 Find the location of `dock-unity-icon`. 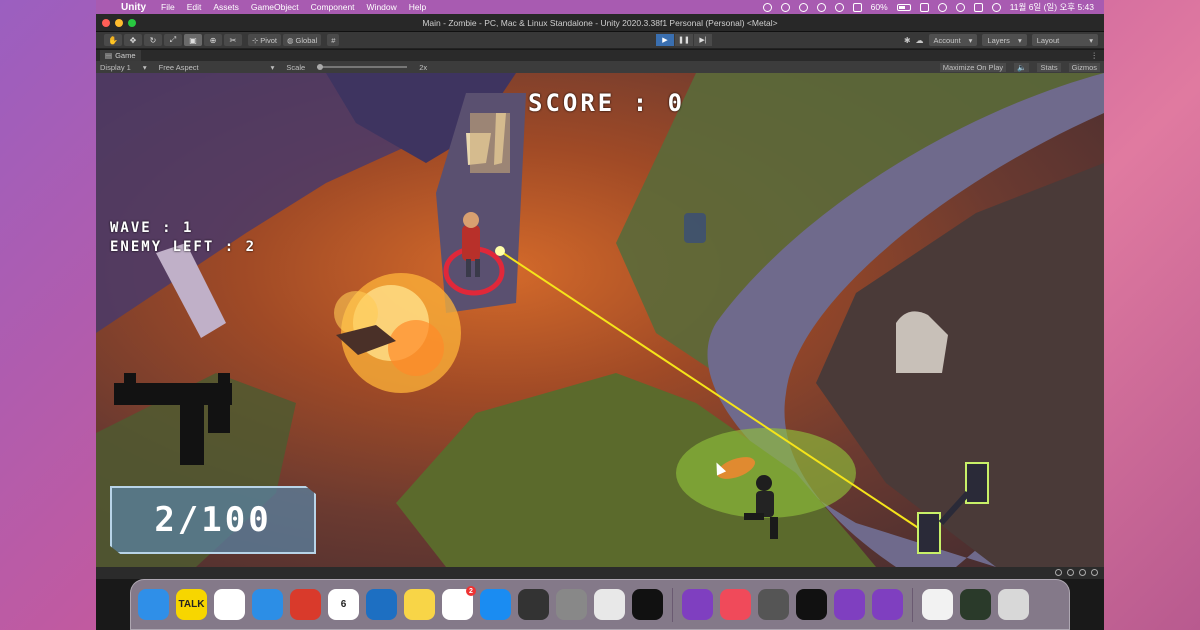

dock-unity-icon is located at coordinates (811, 604).